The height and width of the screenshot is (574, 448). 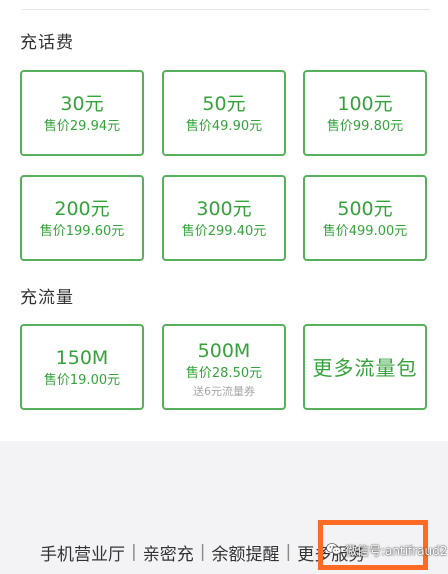 I want to click on recharge-price: 售价29.94元, so click(x=82, y=126).